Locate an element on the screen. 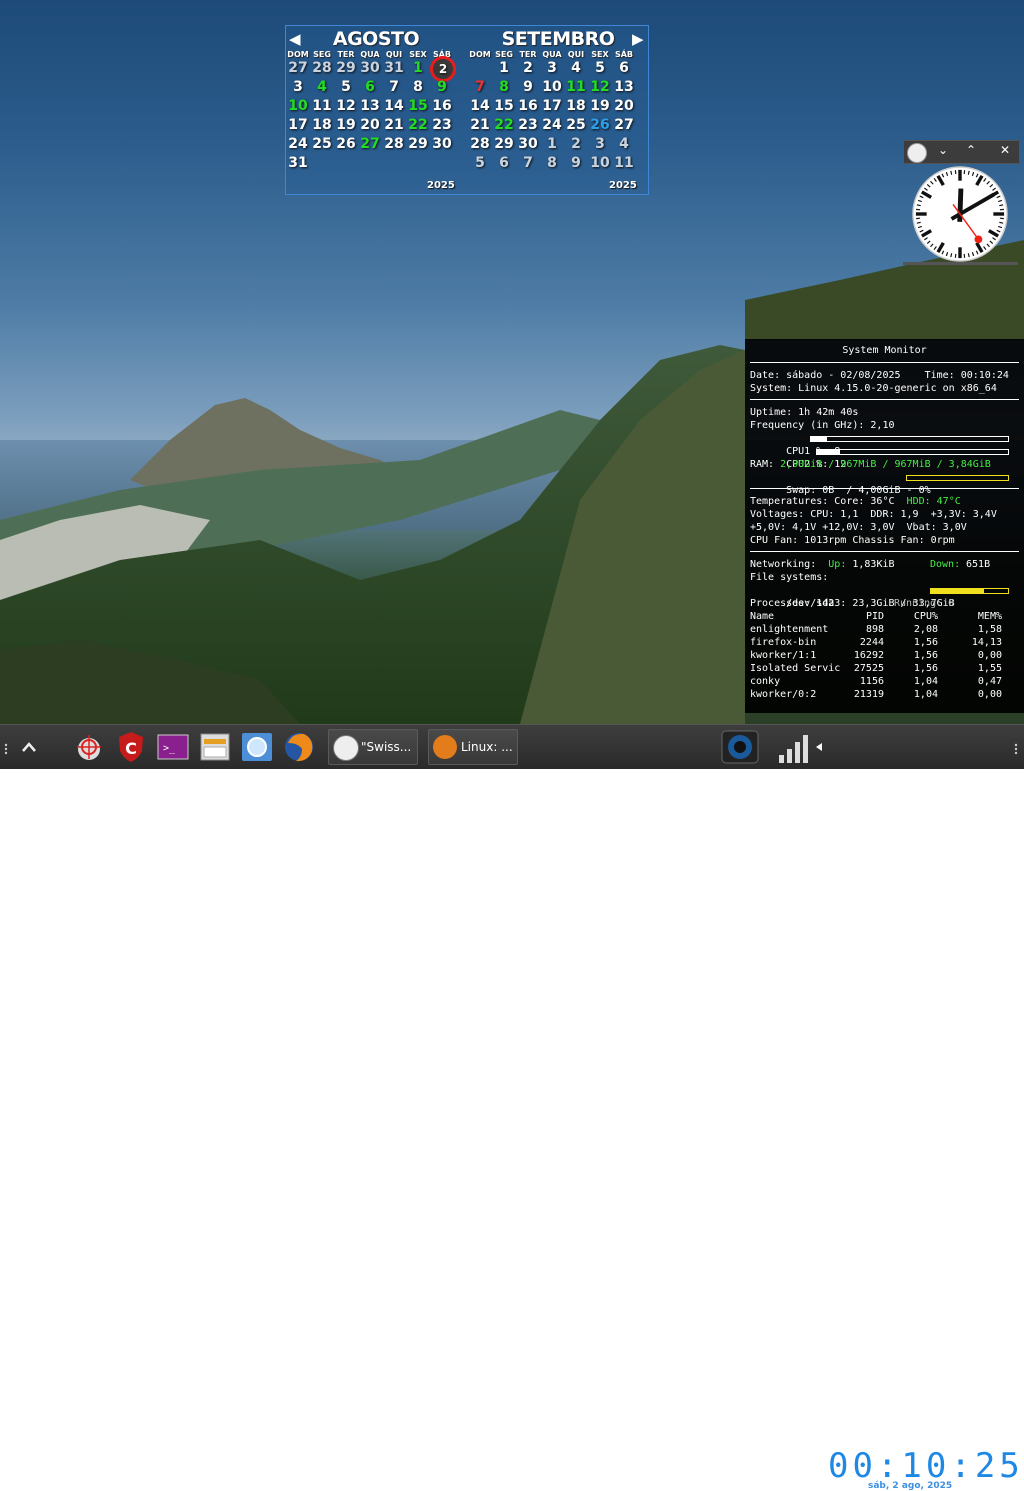  process-name: kworker/1:1 is located at coordinates (801, 655).